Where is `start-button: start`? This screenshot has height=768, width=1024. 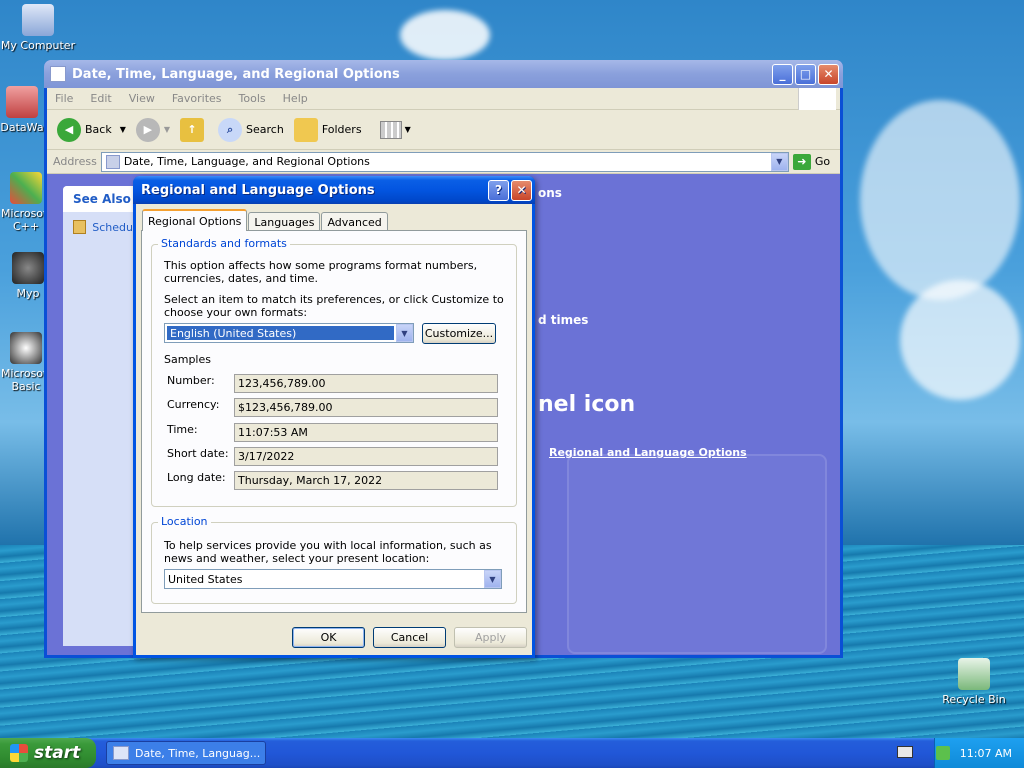
start-button: start is located at coordinates (48, 753).